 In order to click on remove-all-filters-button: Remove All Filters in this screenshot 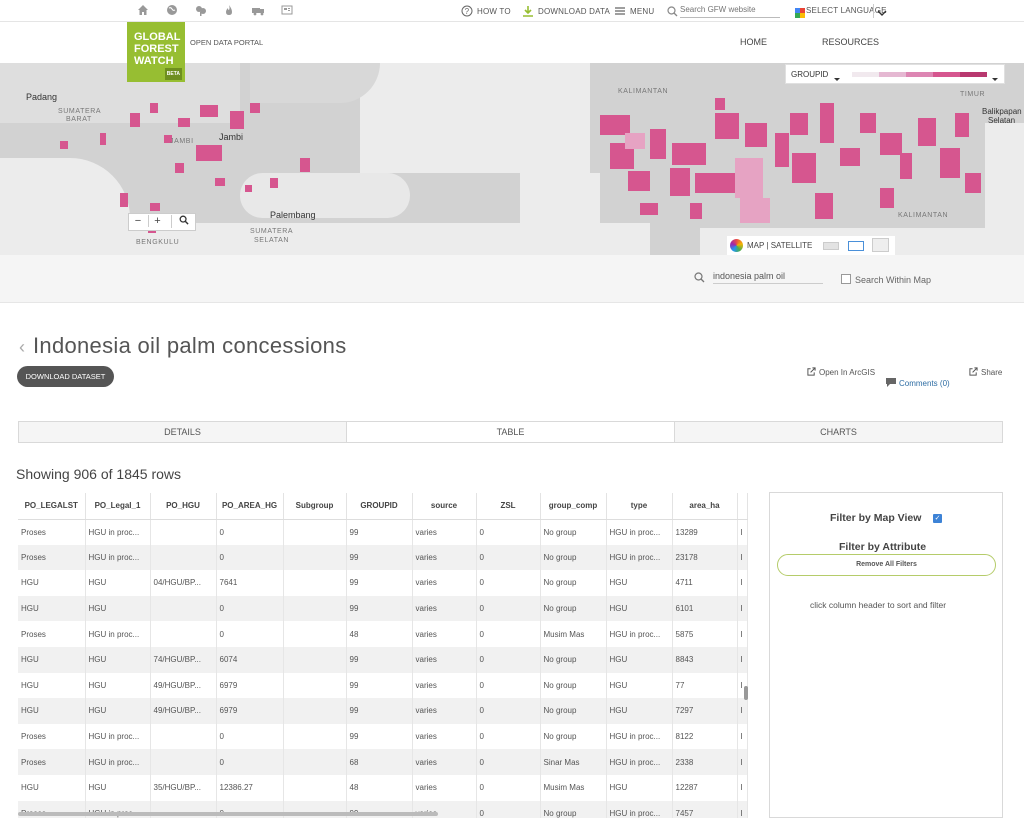, I will do `click(886, 565)`.